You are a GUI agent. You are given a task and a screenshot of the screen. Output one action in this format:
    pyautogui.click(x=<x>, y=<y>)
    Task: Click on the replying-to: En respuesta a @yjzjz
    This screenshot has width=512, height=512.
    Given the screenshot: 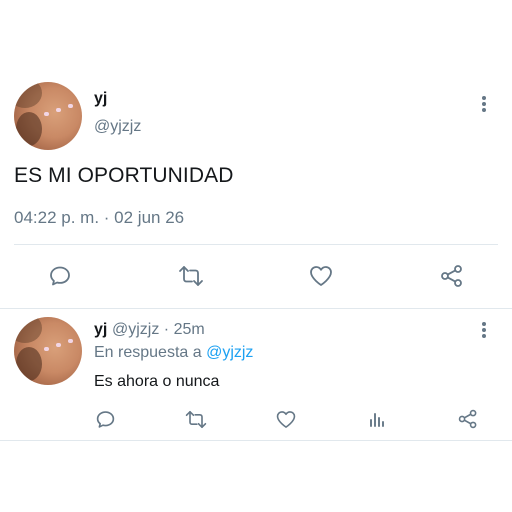 What is the action you would take?
    pyautogui.click(x=173, y=353)
    